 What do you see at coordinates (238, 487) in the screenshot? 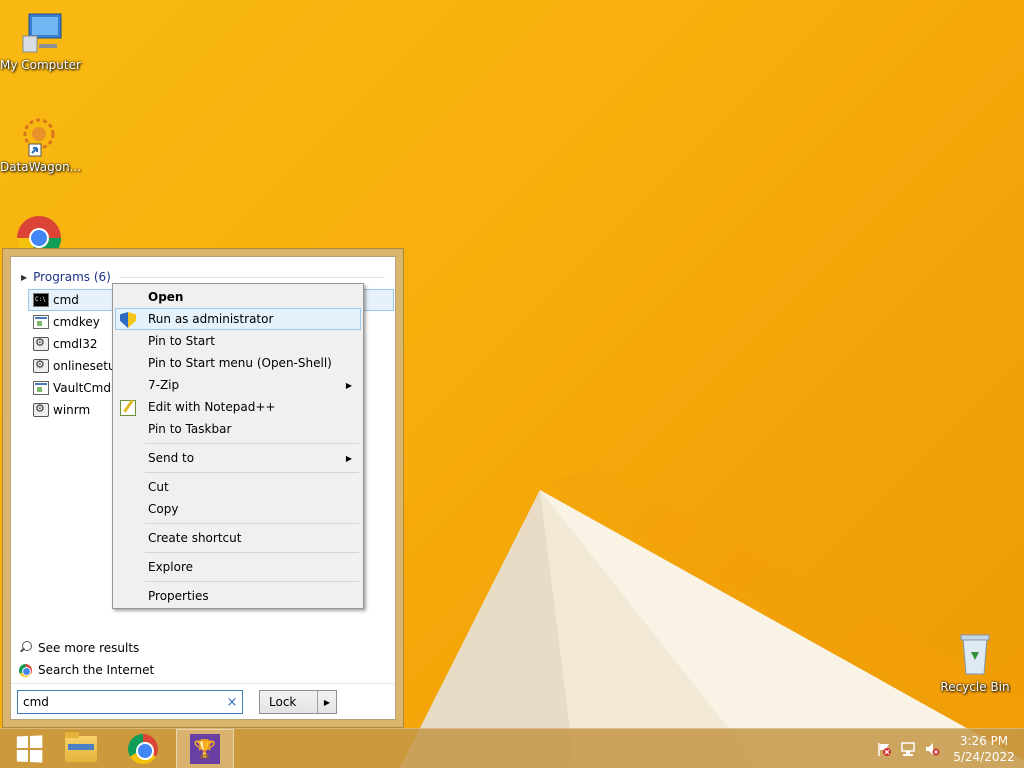
I see `menu-item-cut: Cut` at bounding box center [238, 487].